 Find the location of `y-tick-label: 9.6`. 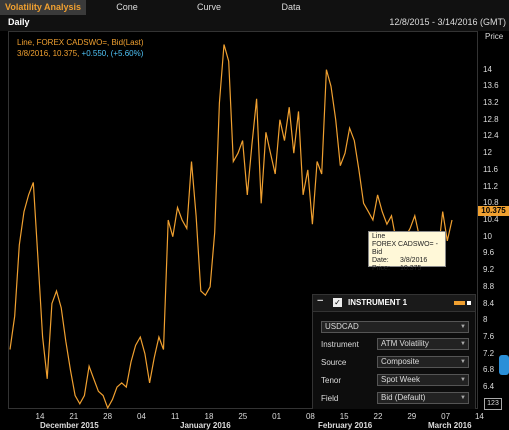

y-tick-label: 9.6 is located at coordinates (489, 253).